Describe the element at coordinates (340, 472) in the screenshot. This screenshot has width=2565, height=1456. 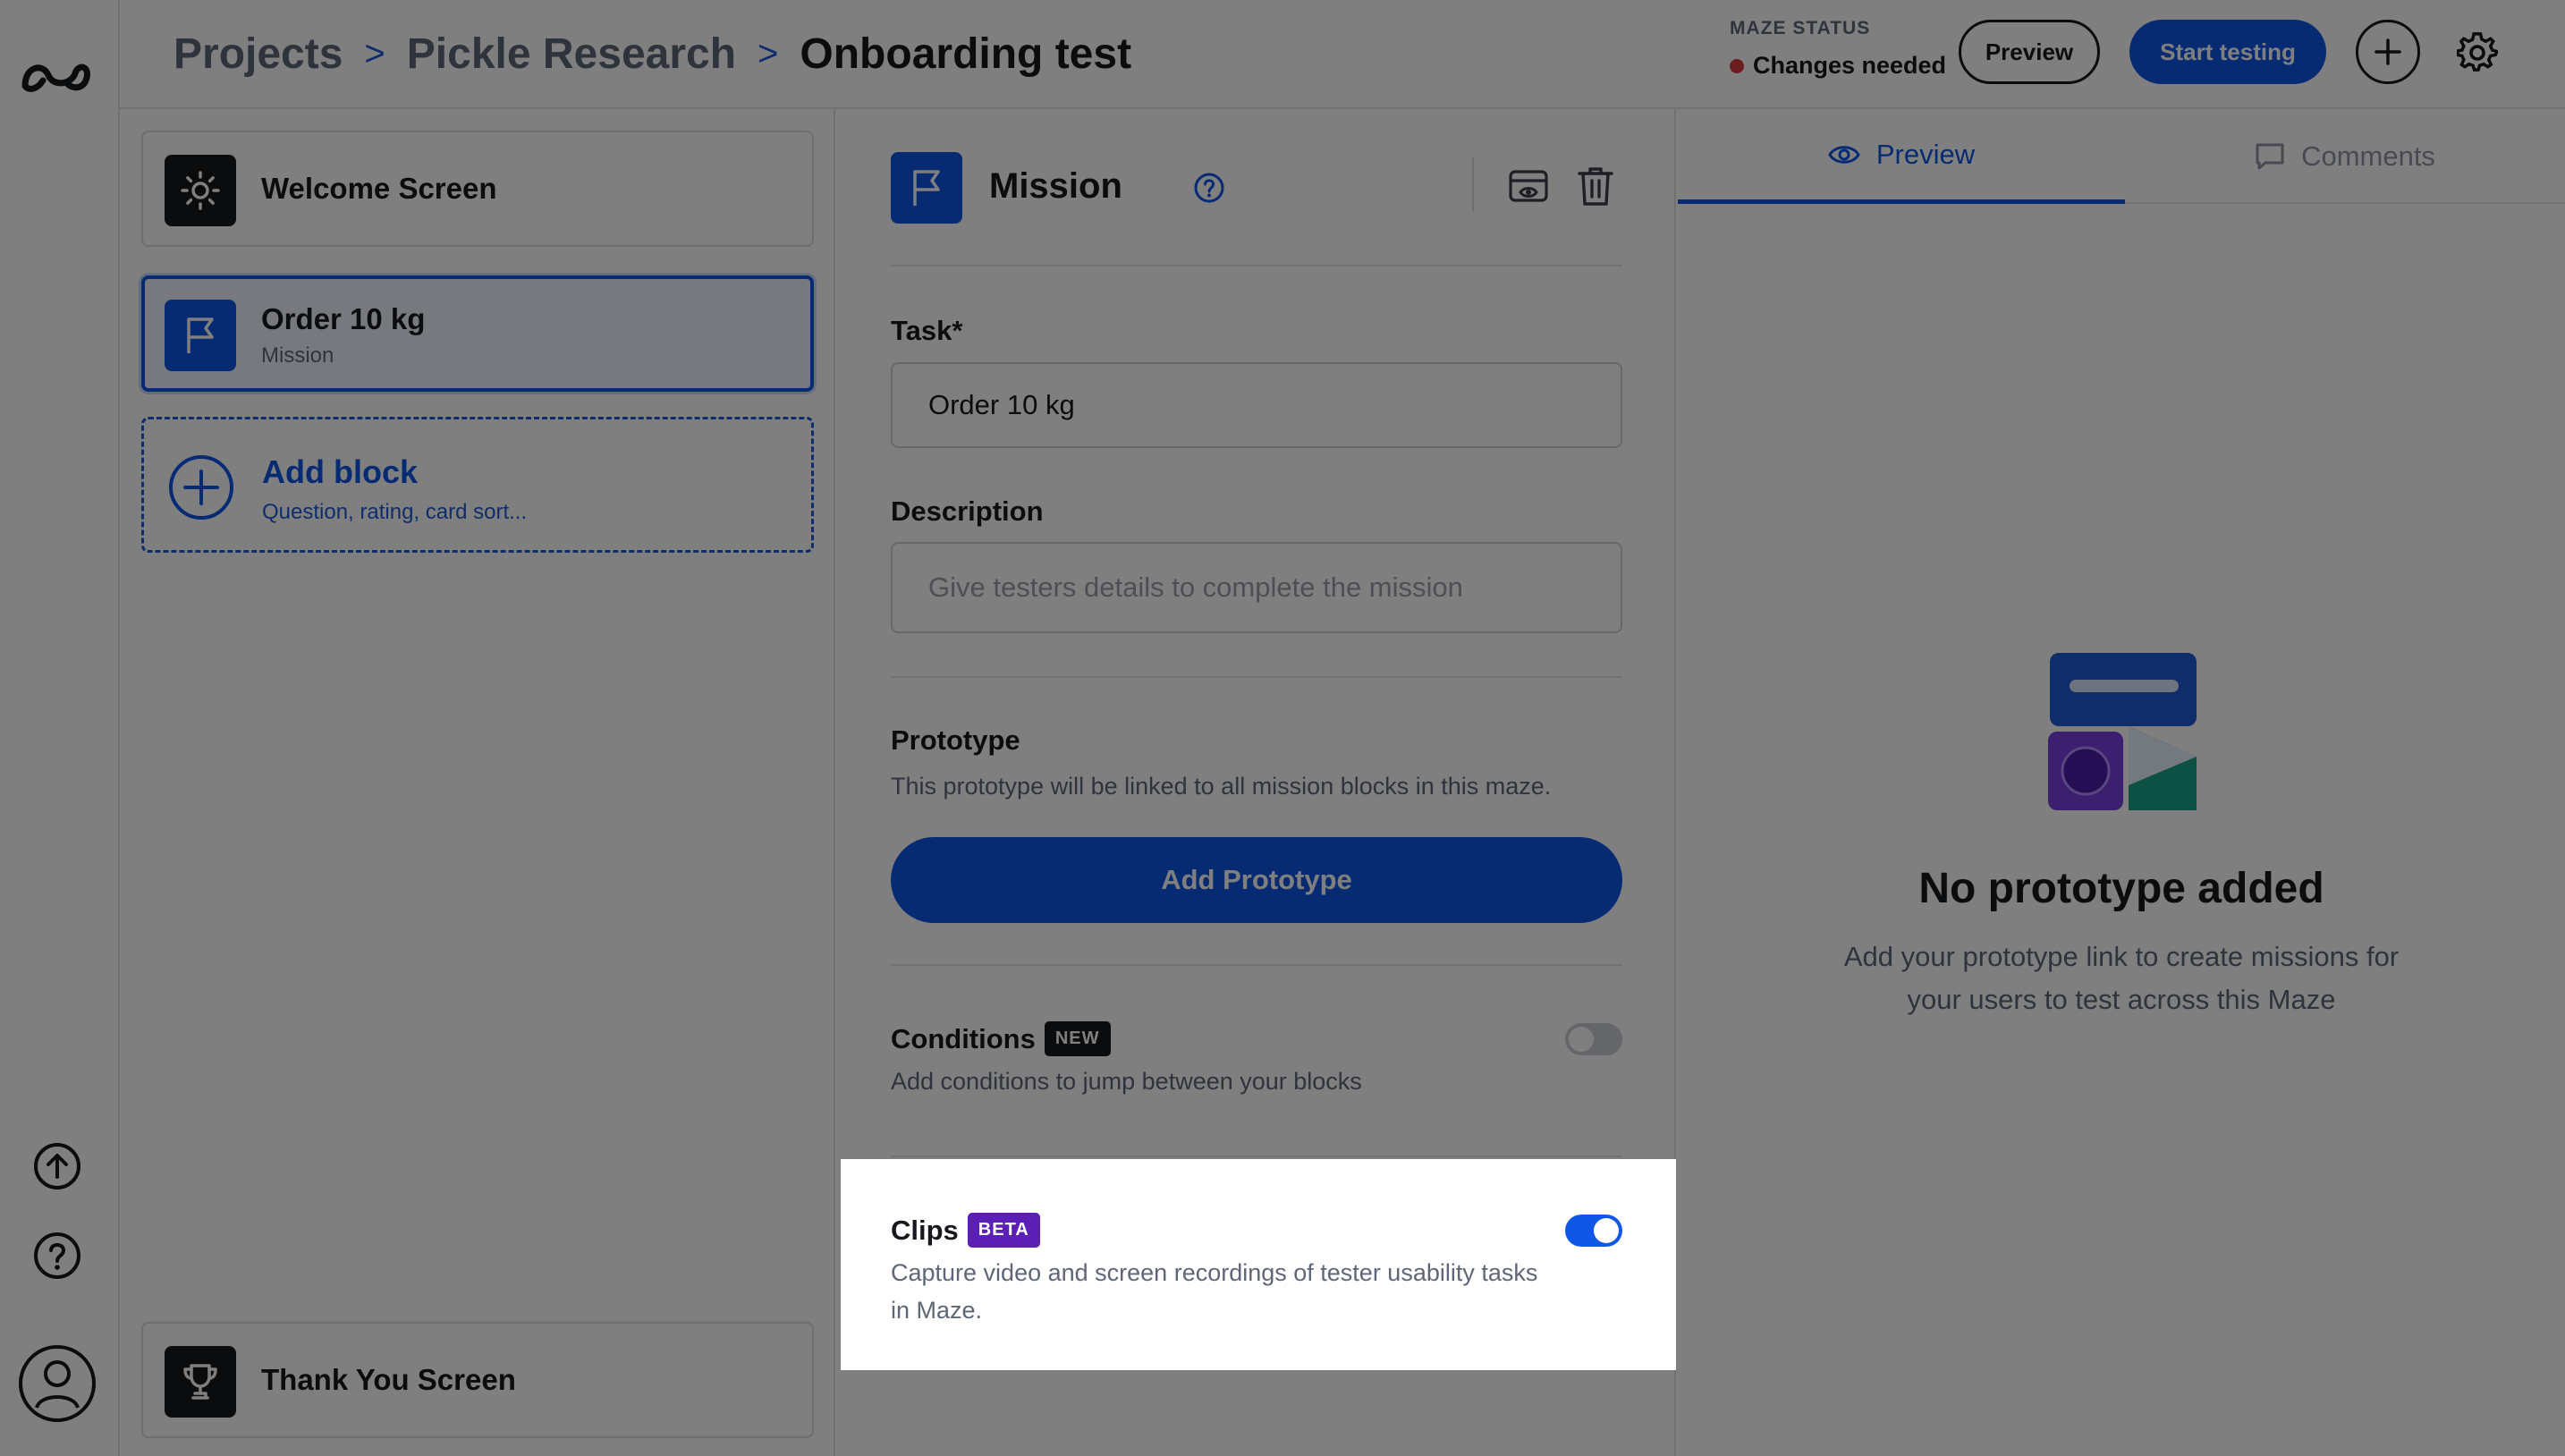
I see `add-block-title: Add block` at that location.